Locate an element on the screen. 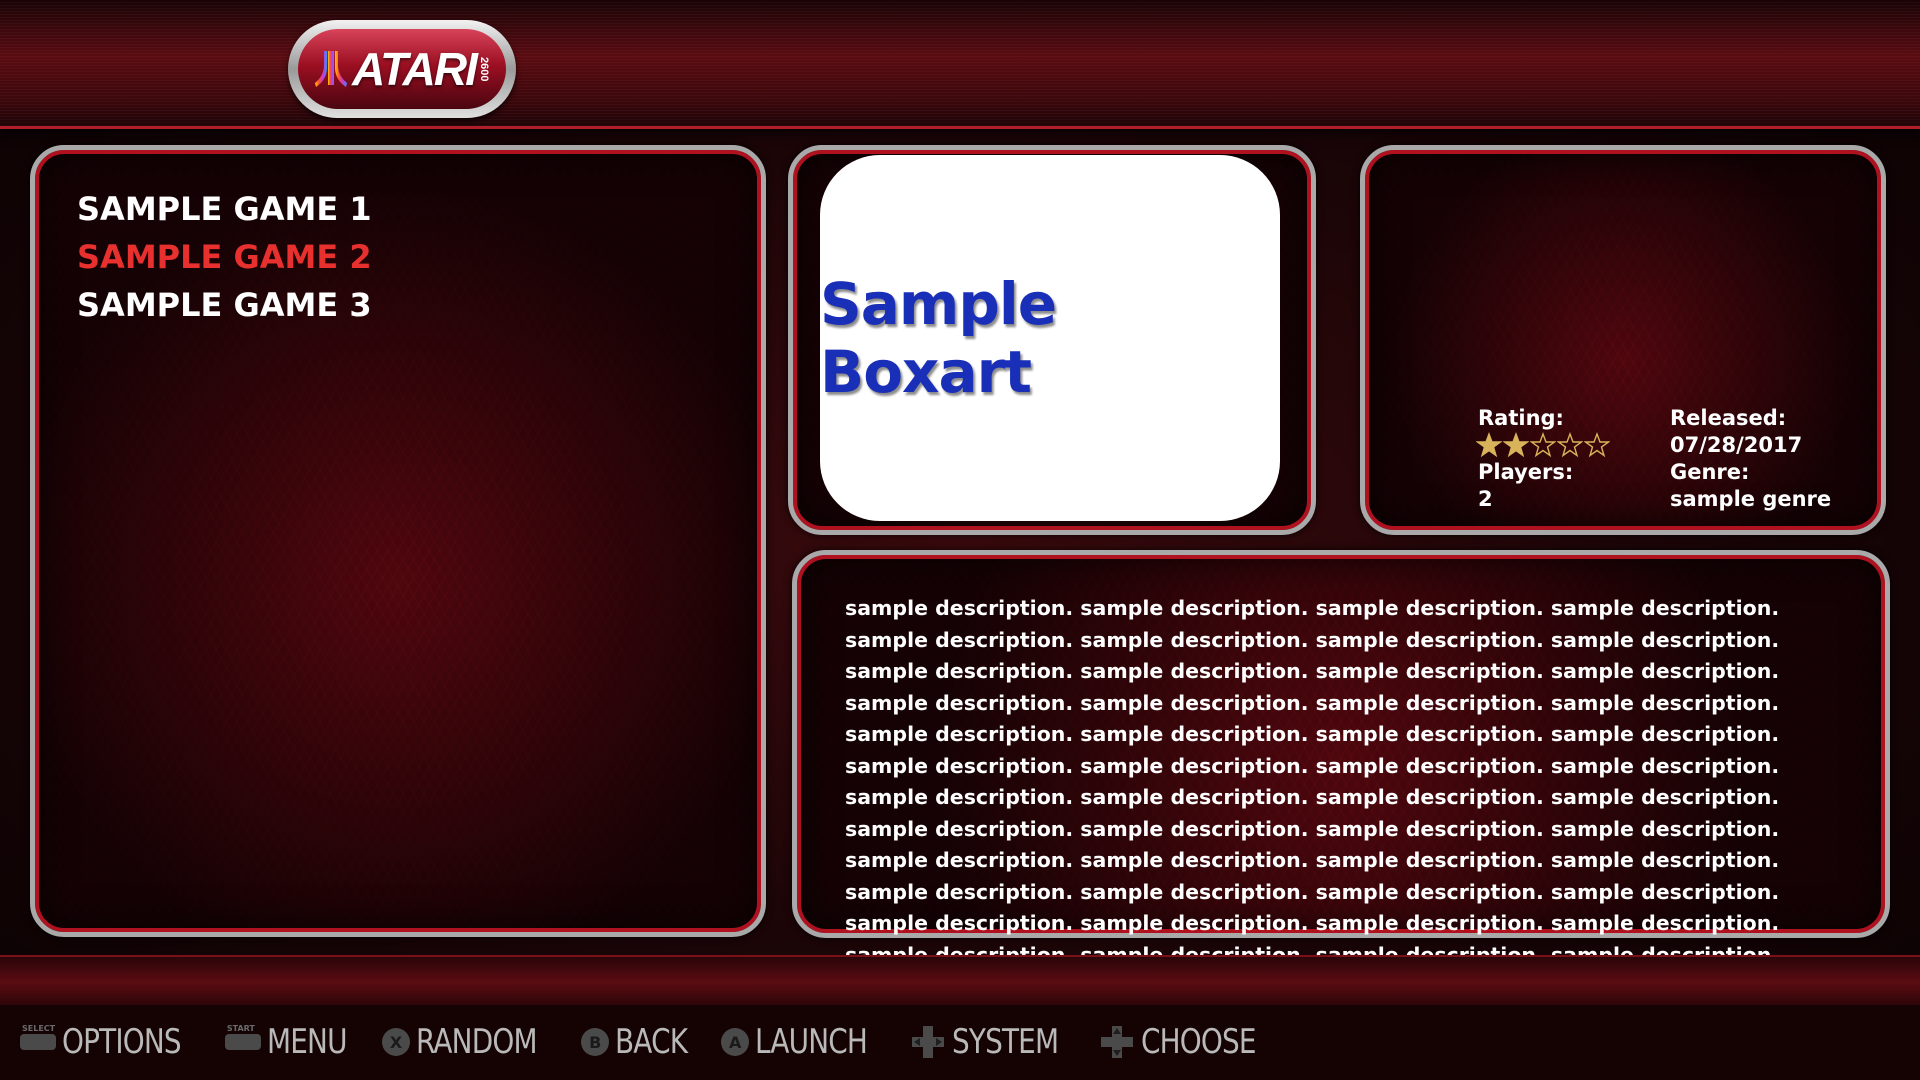 Image resolution: width=1920 pixels, height=1080 pixels. hint-label: LAUNCH is located at coordinates (811, 1042).